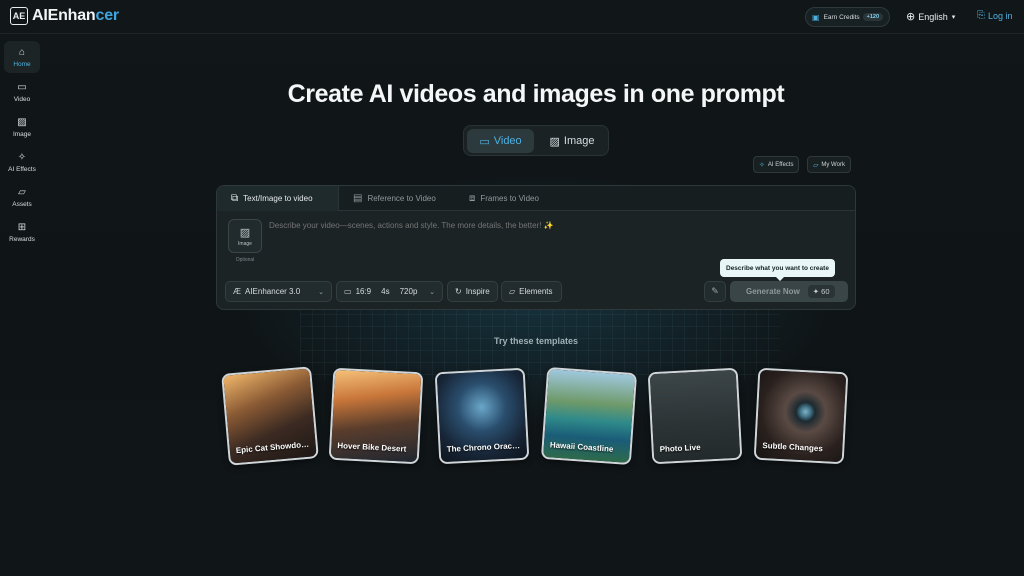 The image size is (1024, 576). I want to click on sidebar-item-rewards: ⊞ Rewards, so click(22, 232).